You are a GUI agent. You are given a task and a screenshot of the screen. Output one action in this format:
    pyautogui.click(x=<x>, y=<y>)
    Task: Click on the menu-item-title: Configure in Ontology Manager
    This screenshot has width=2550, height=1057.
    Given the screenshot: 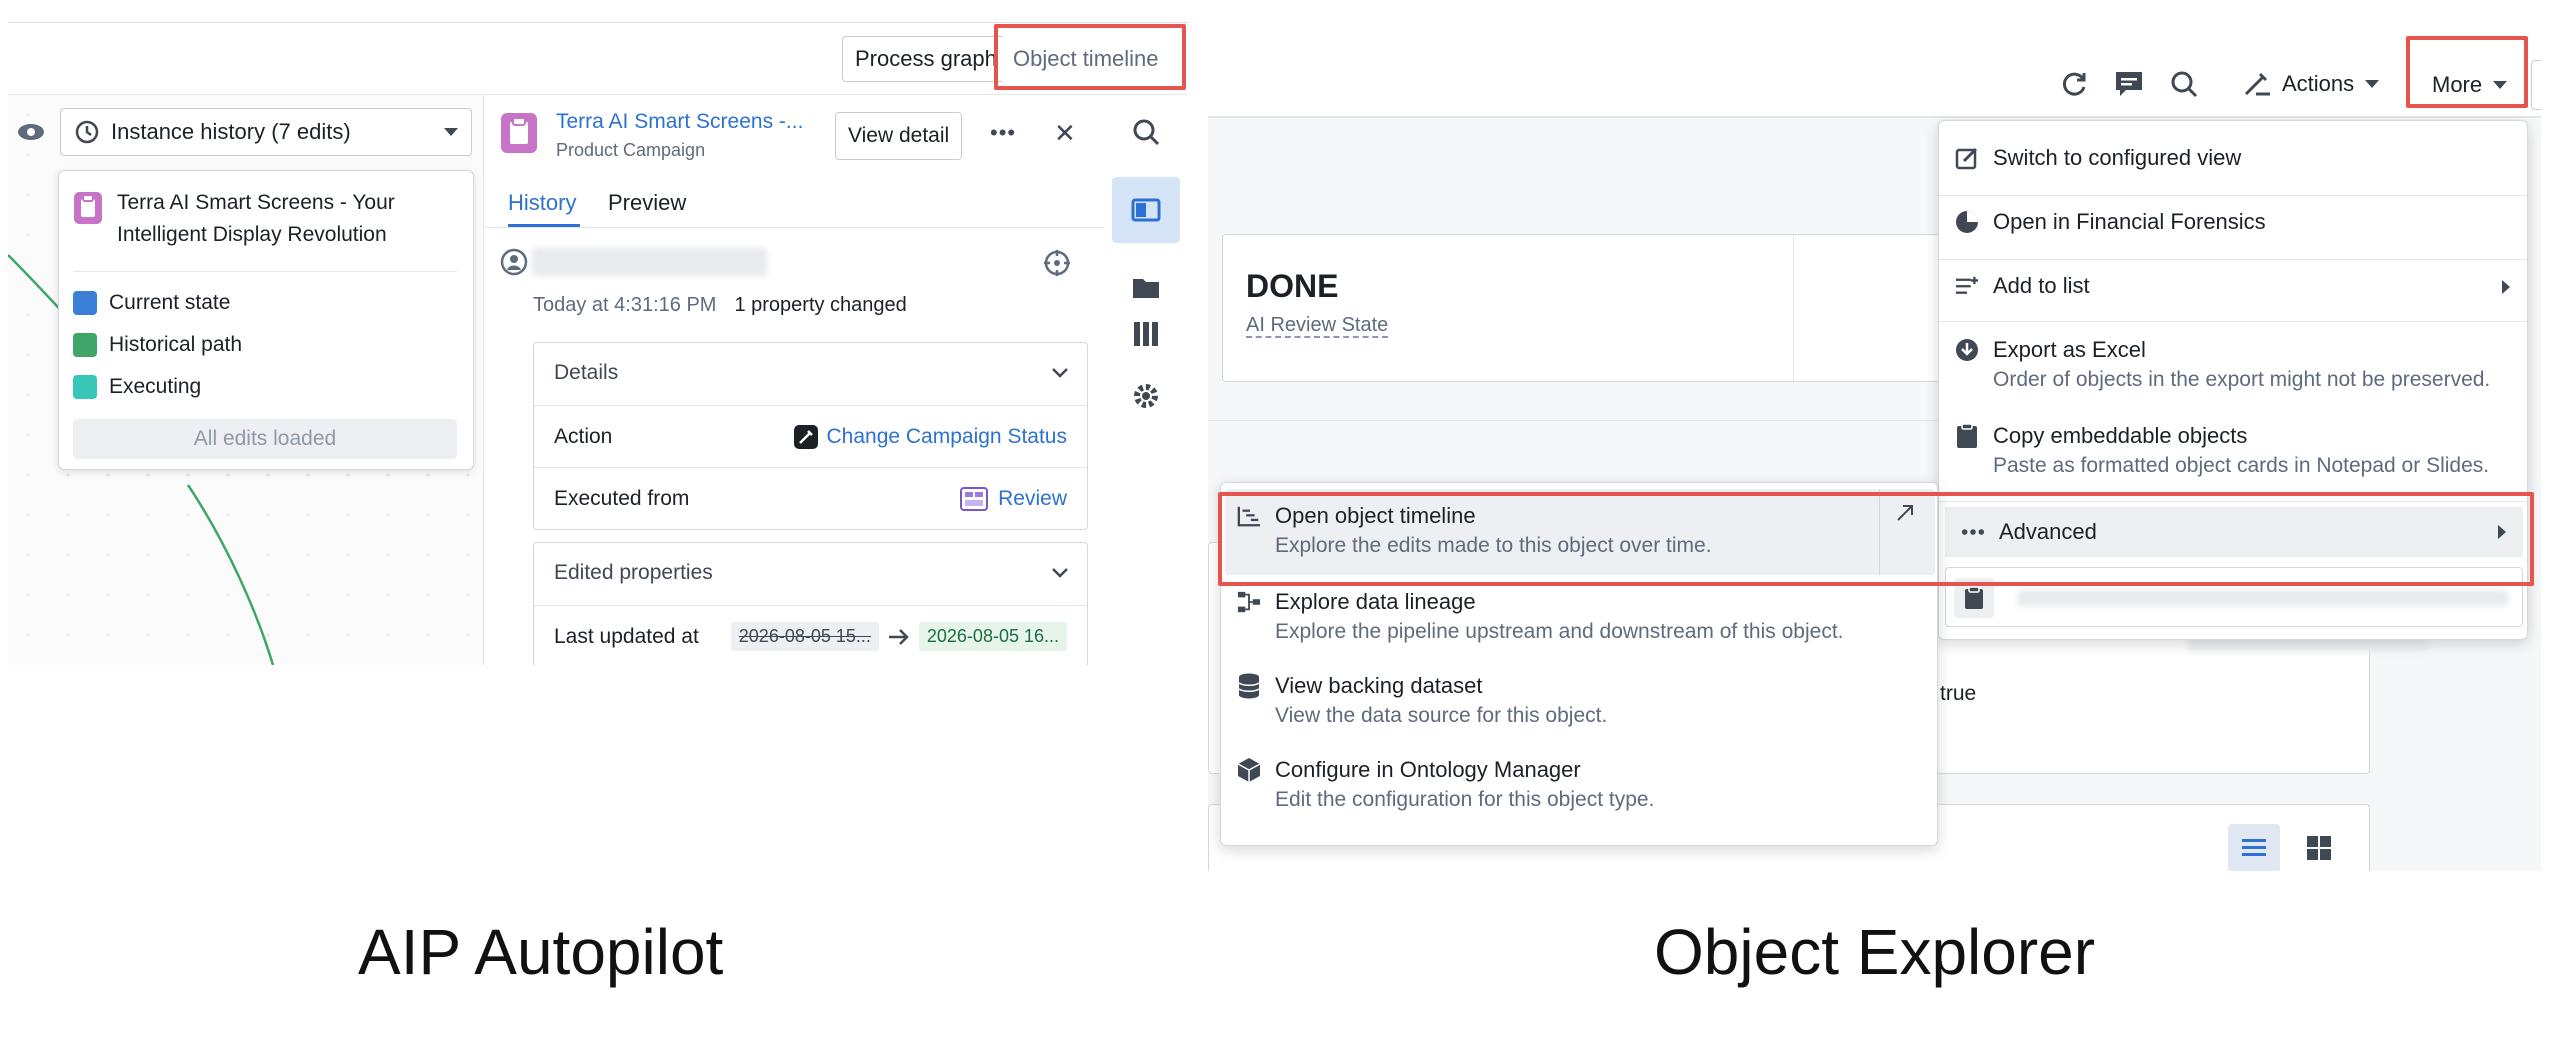 What is the action you would take?
    pyautogui.click(x=1428, y=769)
    